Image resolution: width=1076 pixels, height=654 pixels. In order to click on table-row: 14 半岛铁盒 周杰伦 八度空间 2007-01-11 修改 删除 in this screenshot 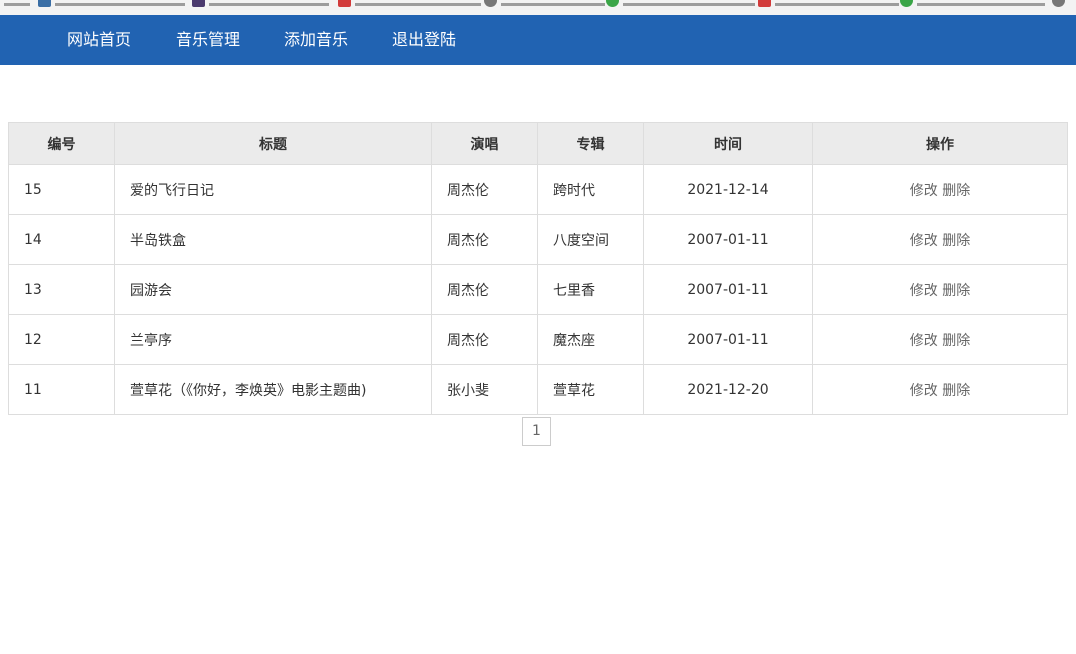, I will do `click(538, 239)`.